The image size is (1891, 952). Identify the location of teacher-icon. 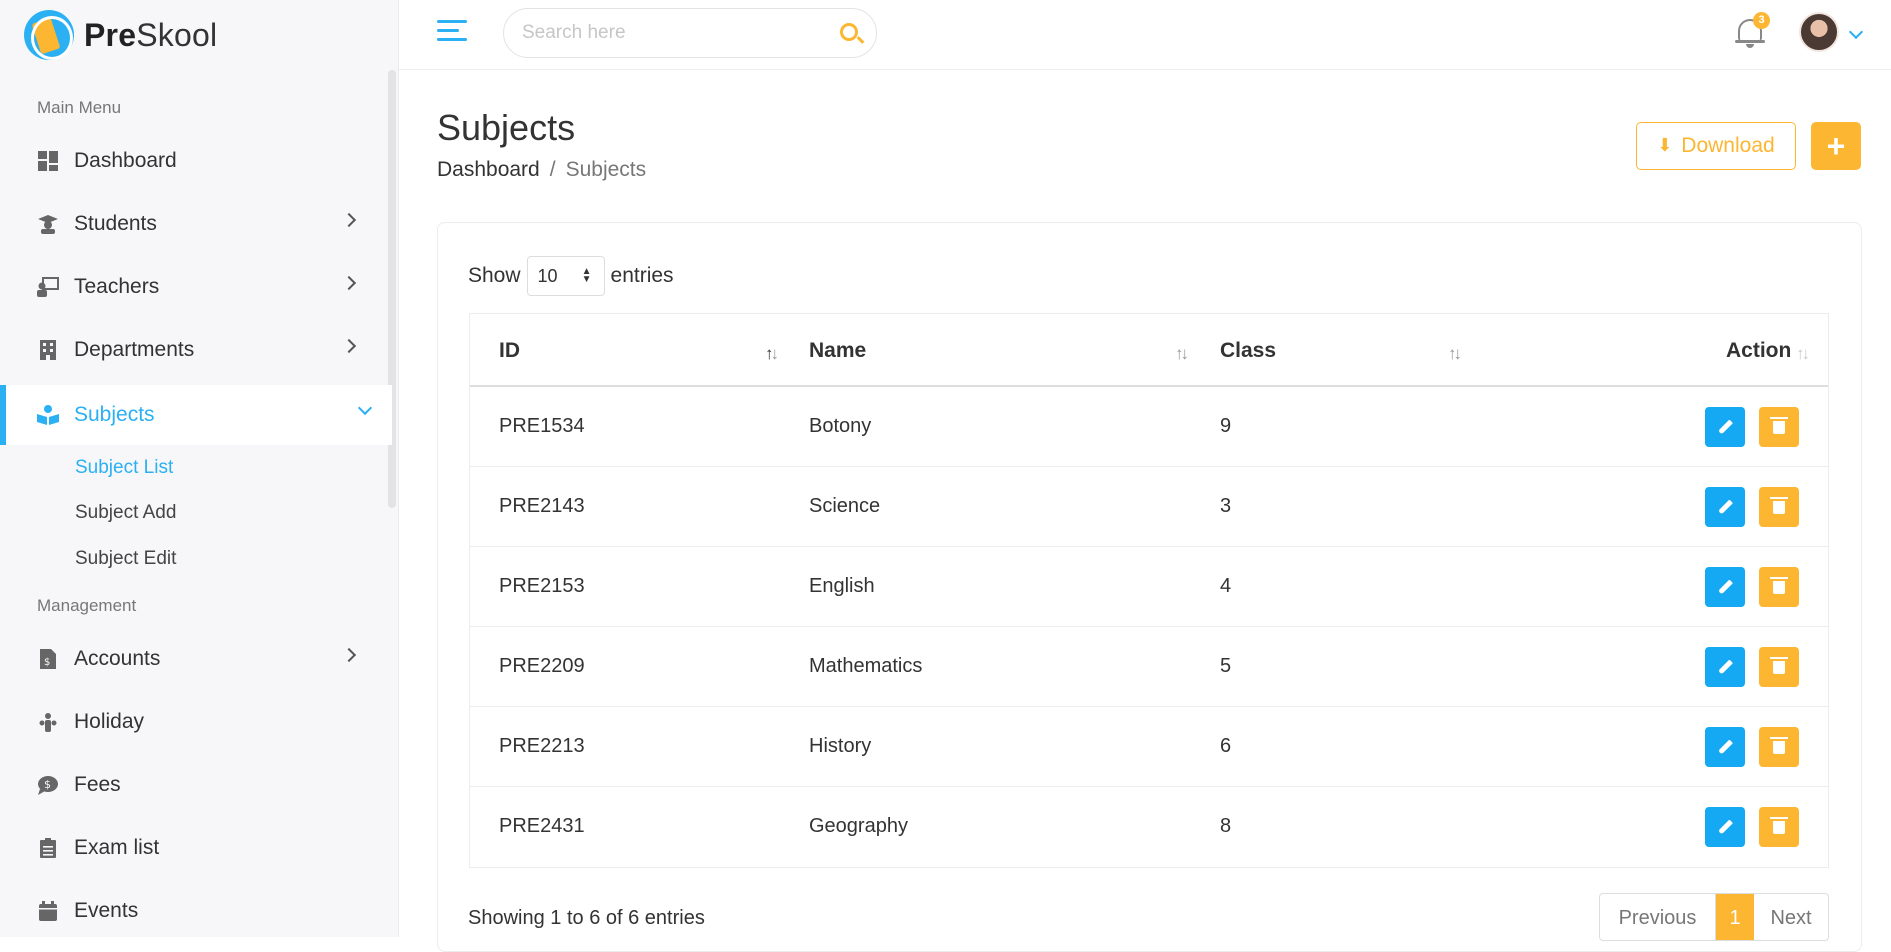
(48, 287).